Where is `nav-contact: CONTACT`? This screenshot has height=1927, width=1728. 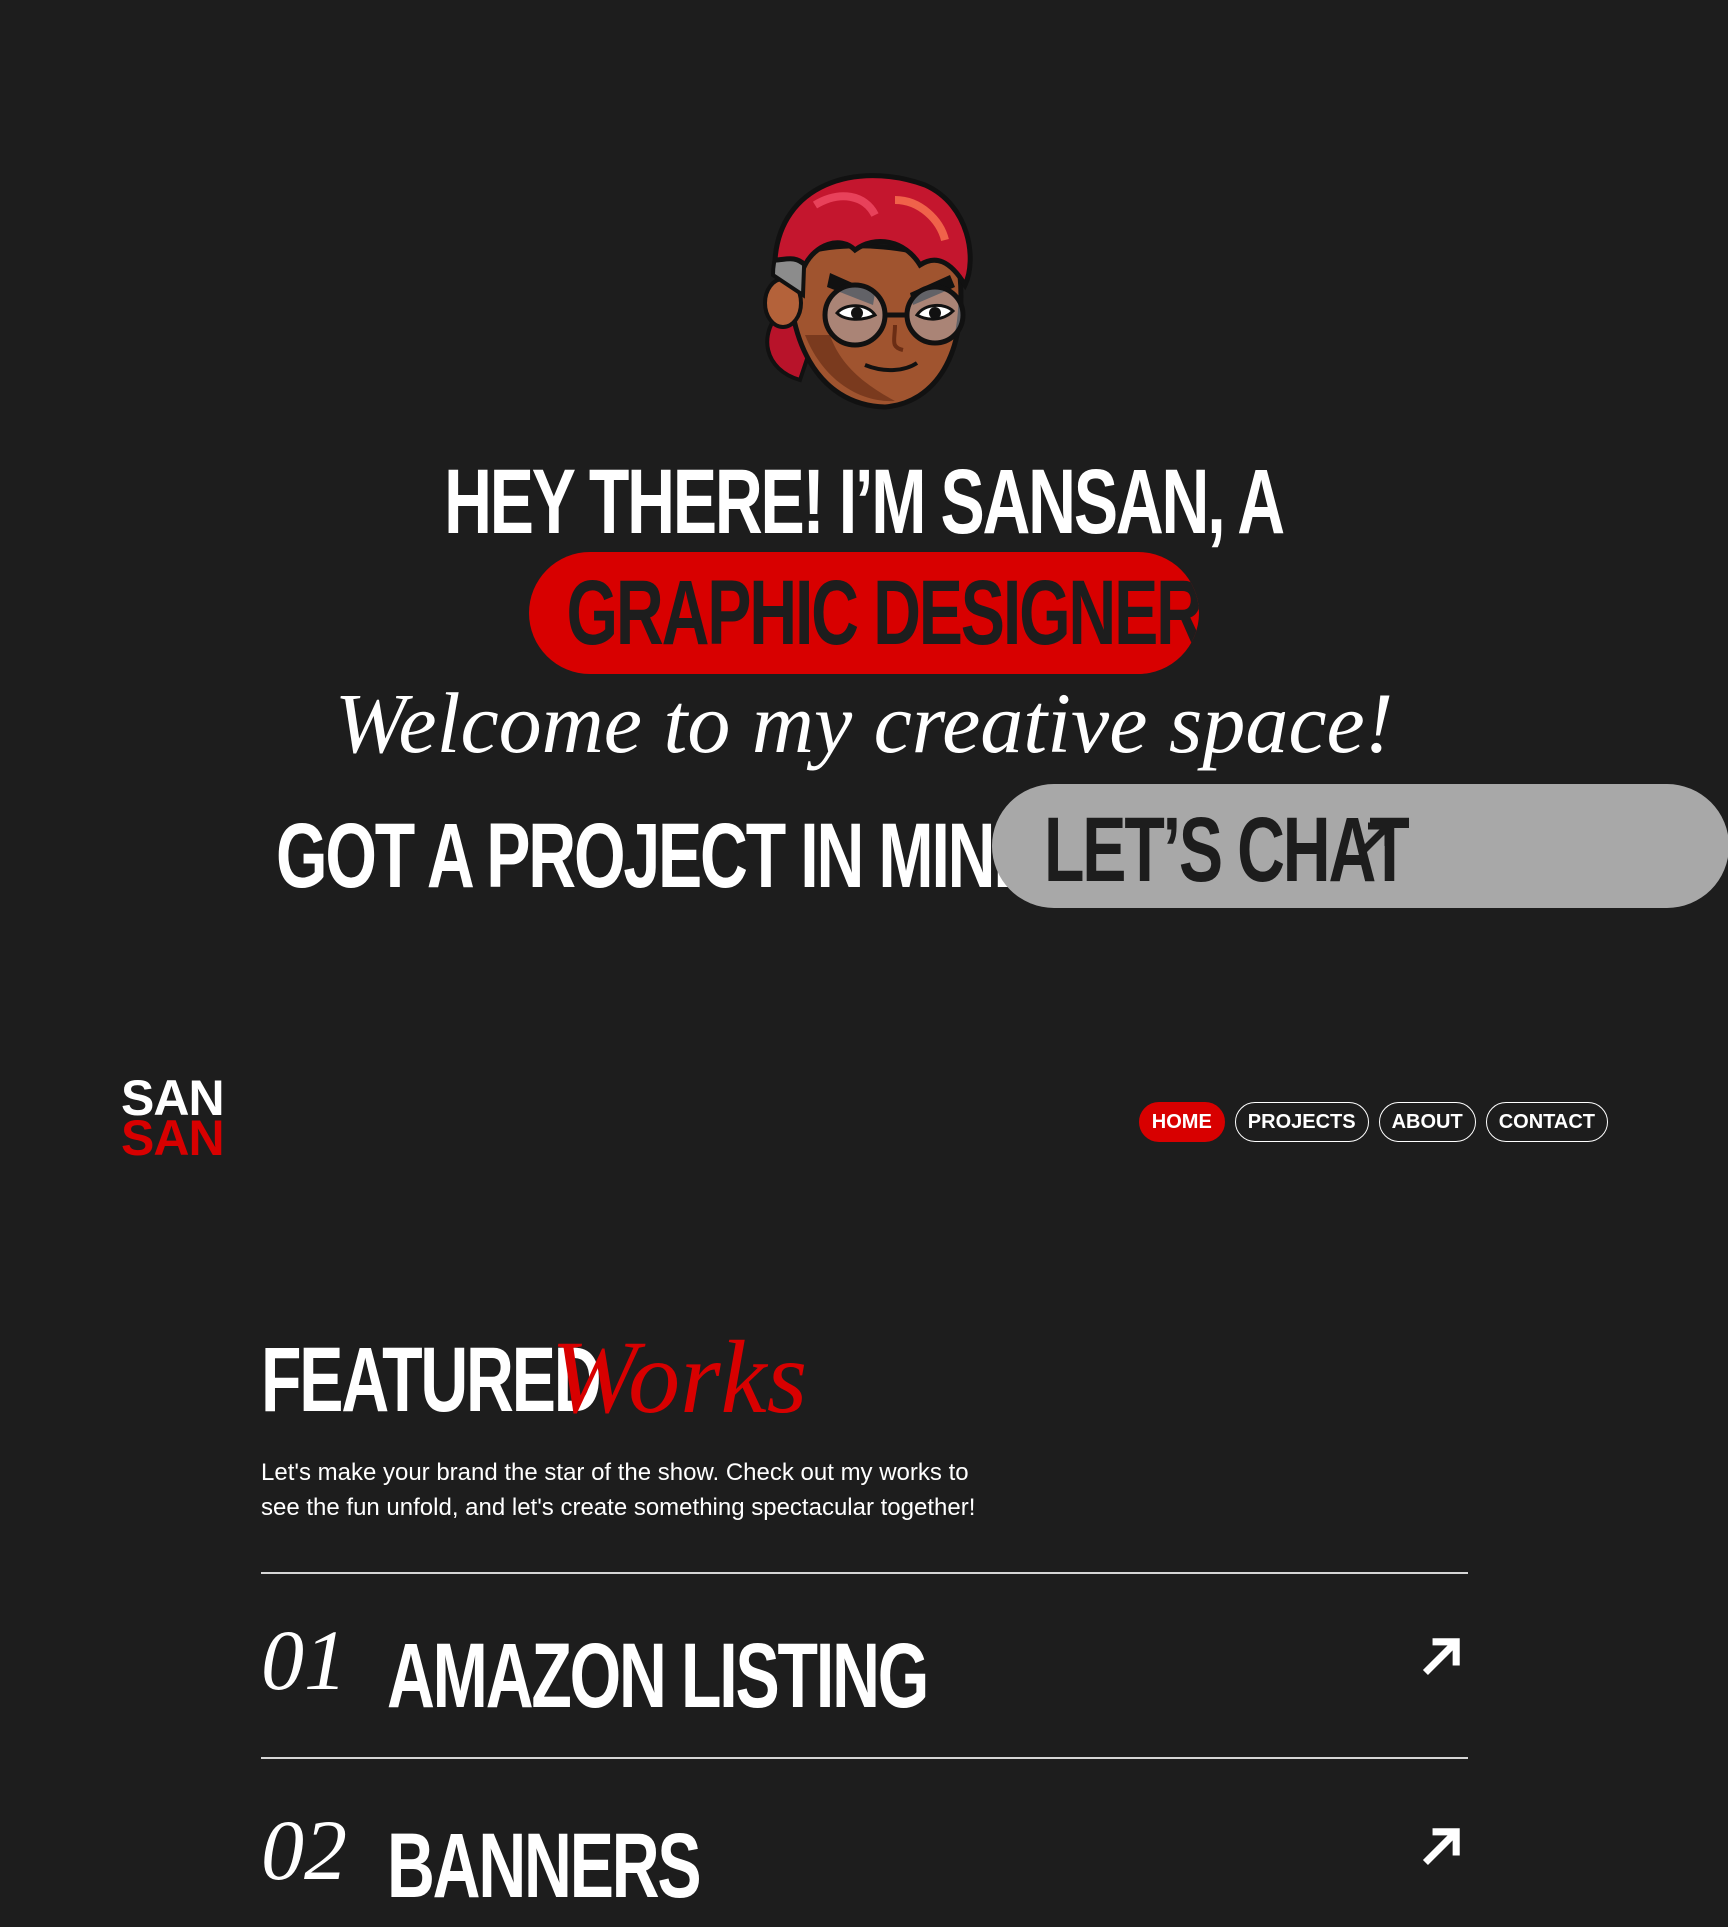
nav-contact: CONTACT is located at coordinates (1546, 1122).